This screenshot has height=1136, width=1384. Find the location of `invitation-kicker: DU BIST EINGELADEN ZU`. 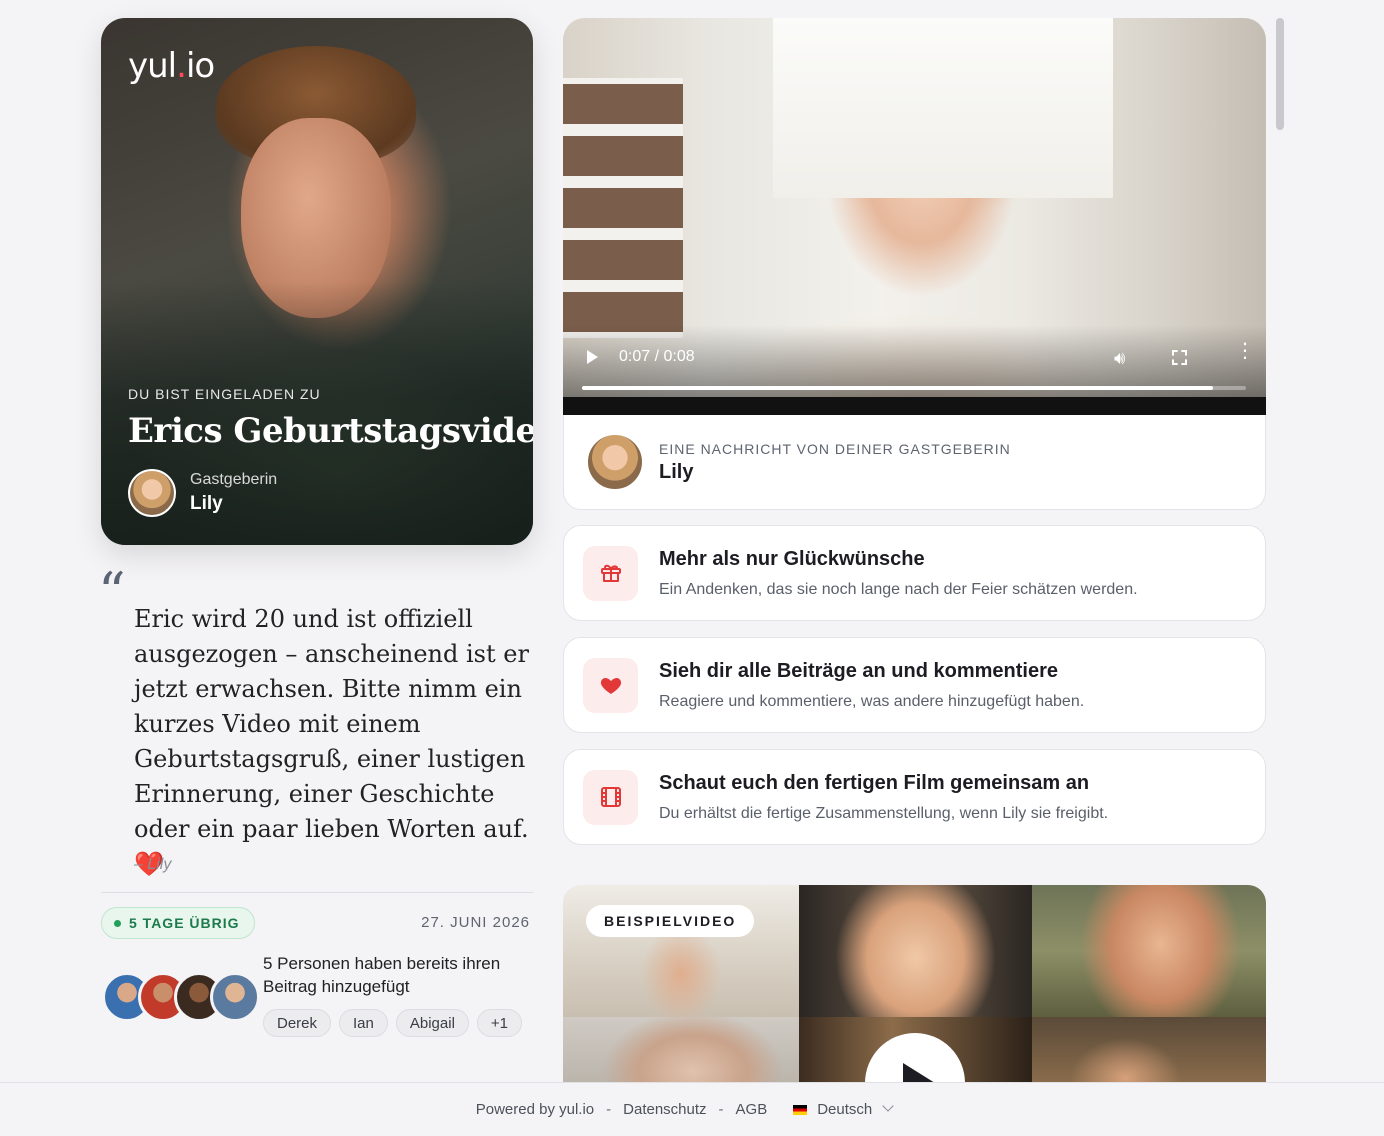

invitation-kicker: DU BIST EINGELADEN ZU is located at coordinates (224, 394).